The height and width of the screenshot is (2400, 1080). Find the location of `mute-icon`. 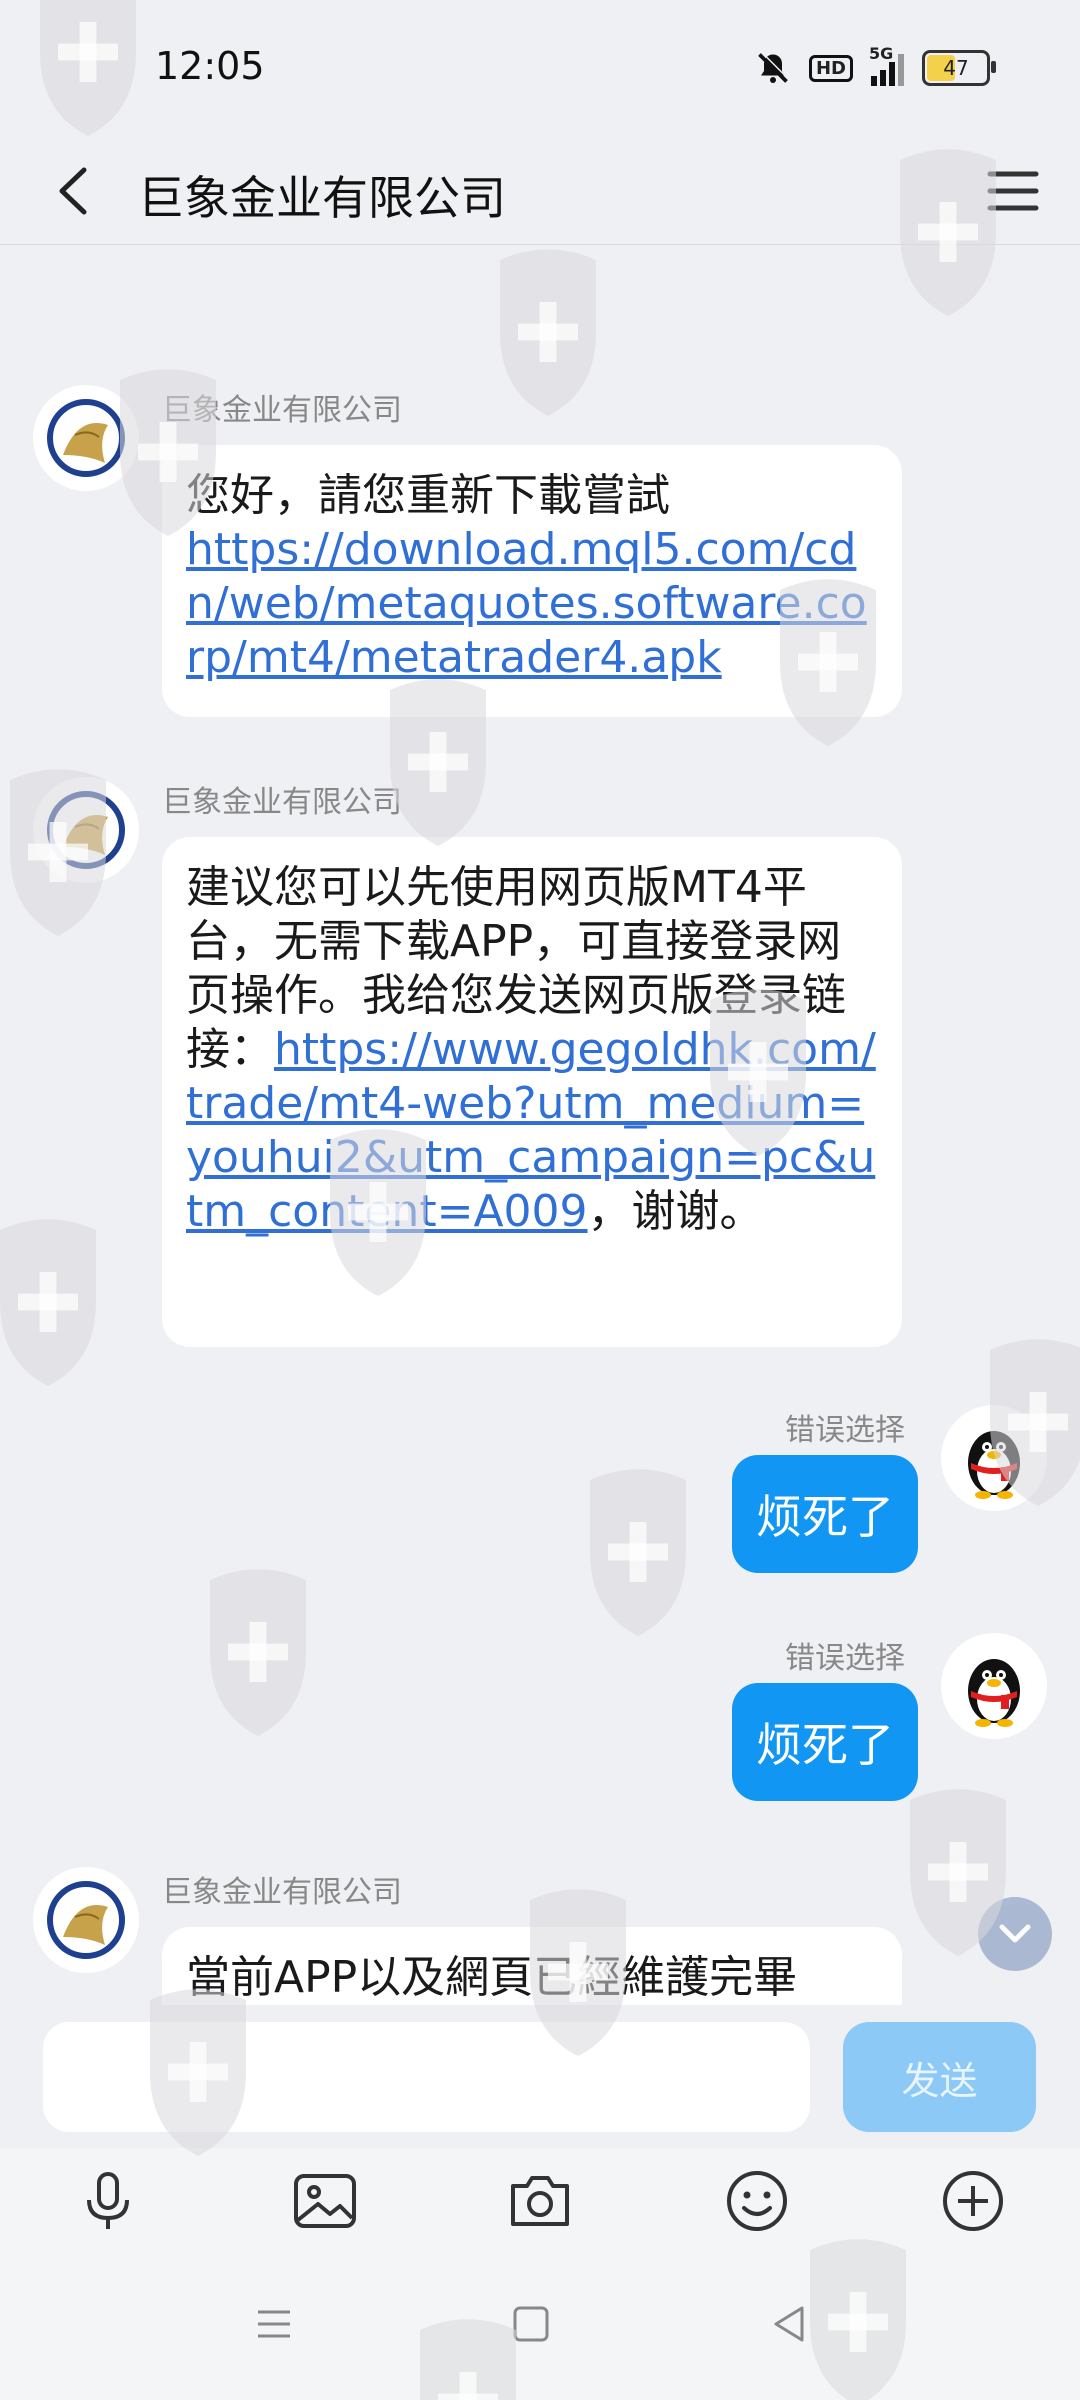

mute-icon is located at coordinates (774, 67).